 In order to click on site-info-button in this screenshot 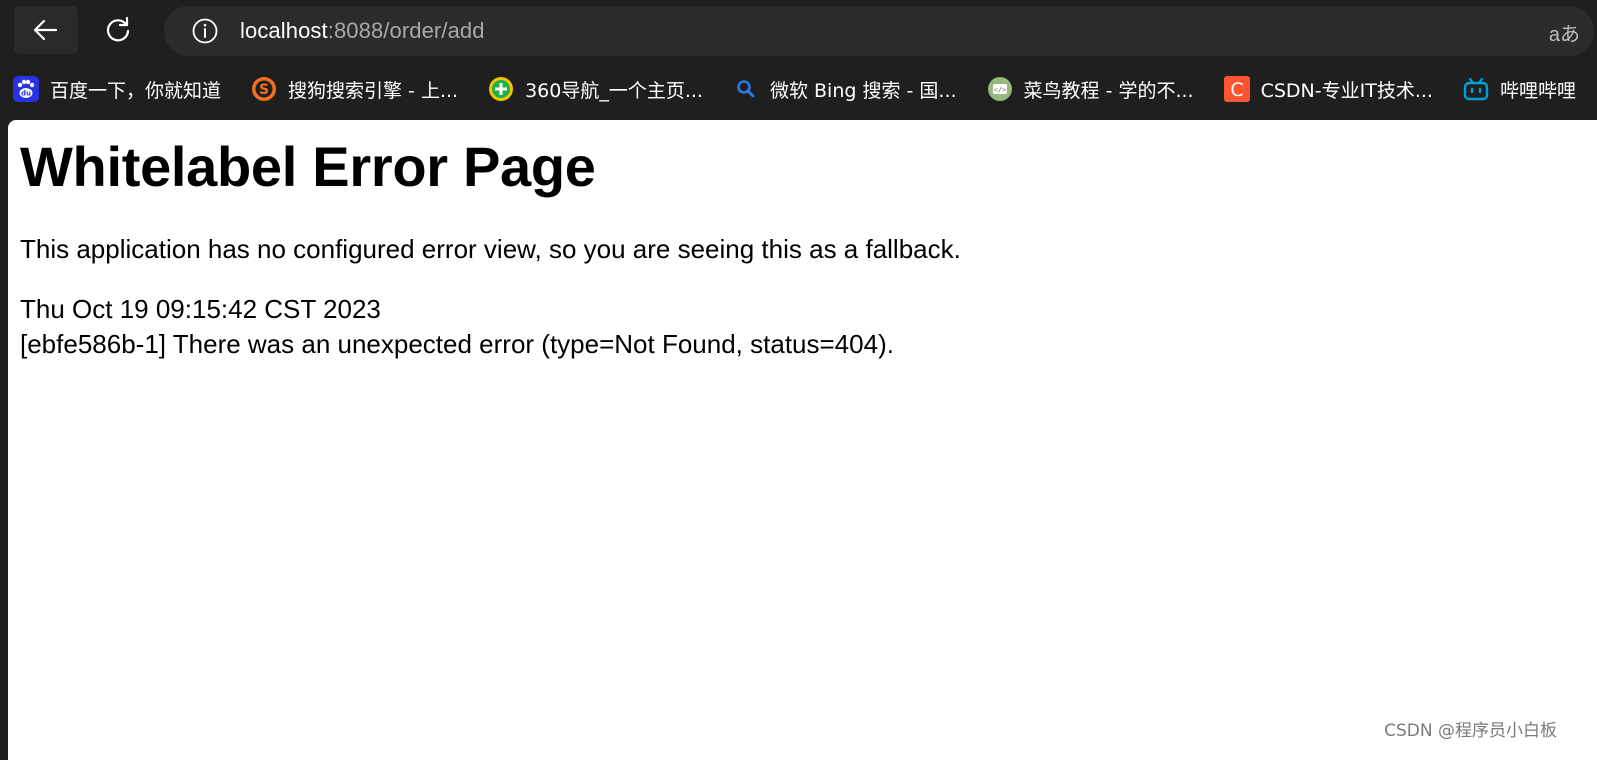, I will do `click(205, 31)`.